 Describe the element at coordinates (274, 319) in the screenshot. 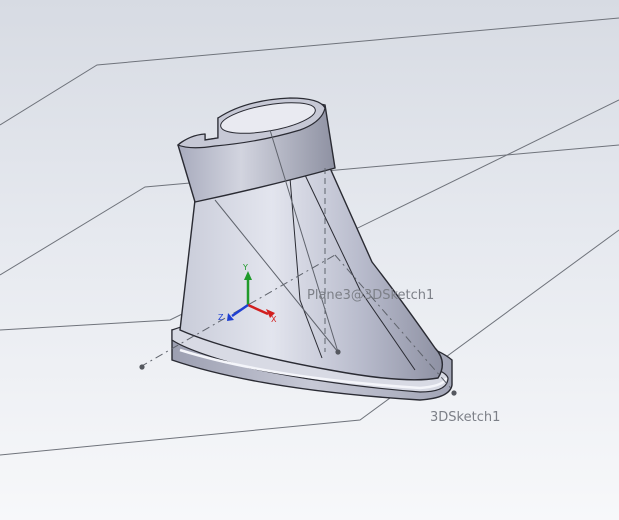

I see `triad-x-label: X` at that location.